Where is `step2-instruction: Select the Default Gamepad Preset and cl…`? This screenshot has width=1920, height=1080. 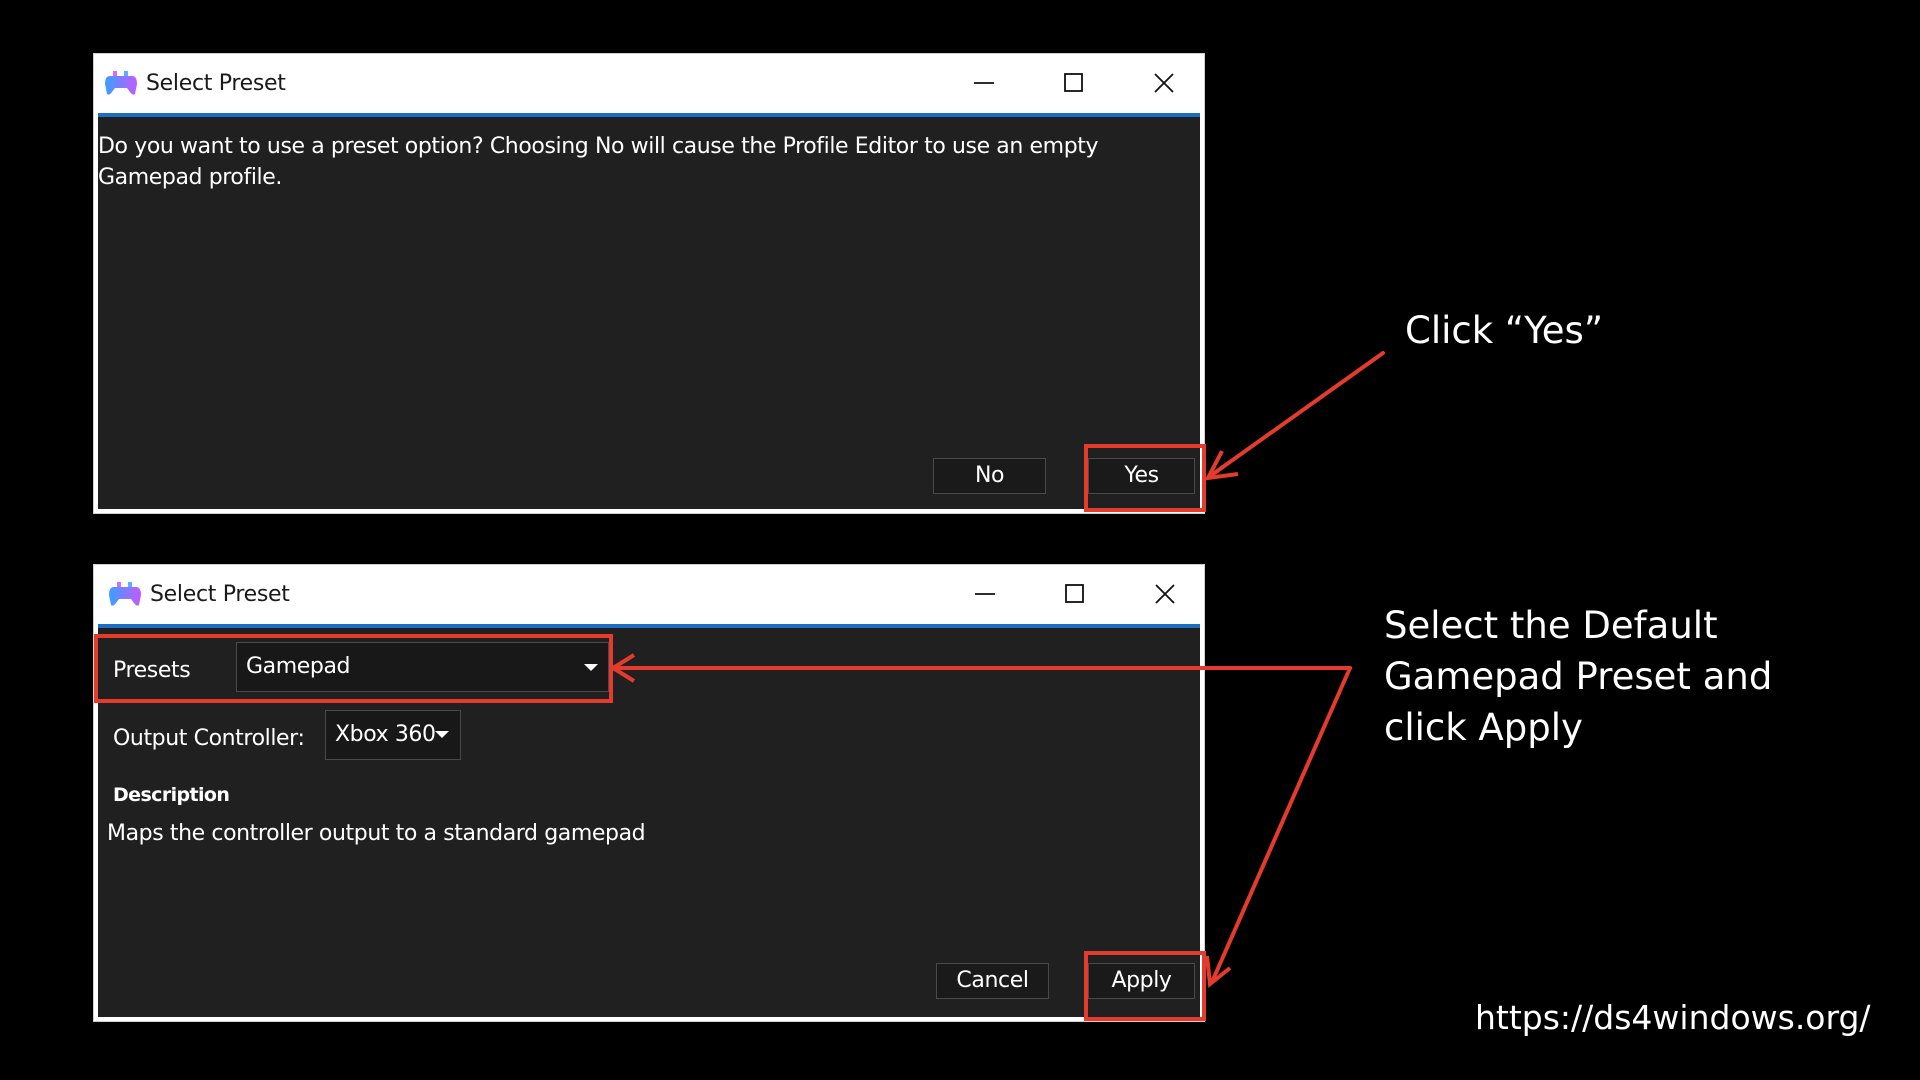 step2-instruction: Select the Default Gamepad Preset and cl… is located at coordinates (1578, 676).